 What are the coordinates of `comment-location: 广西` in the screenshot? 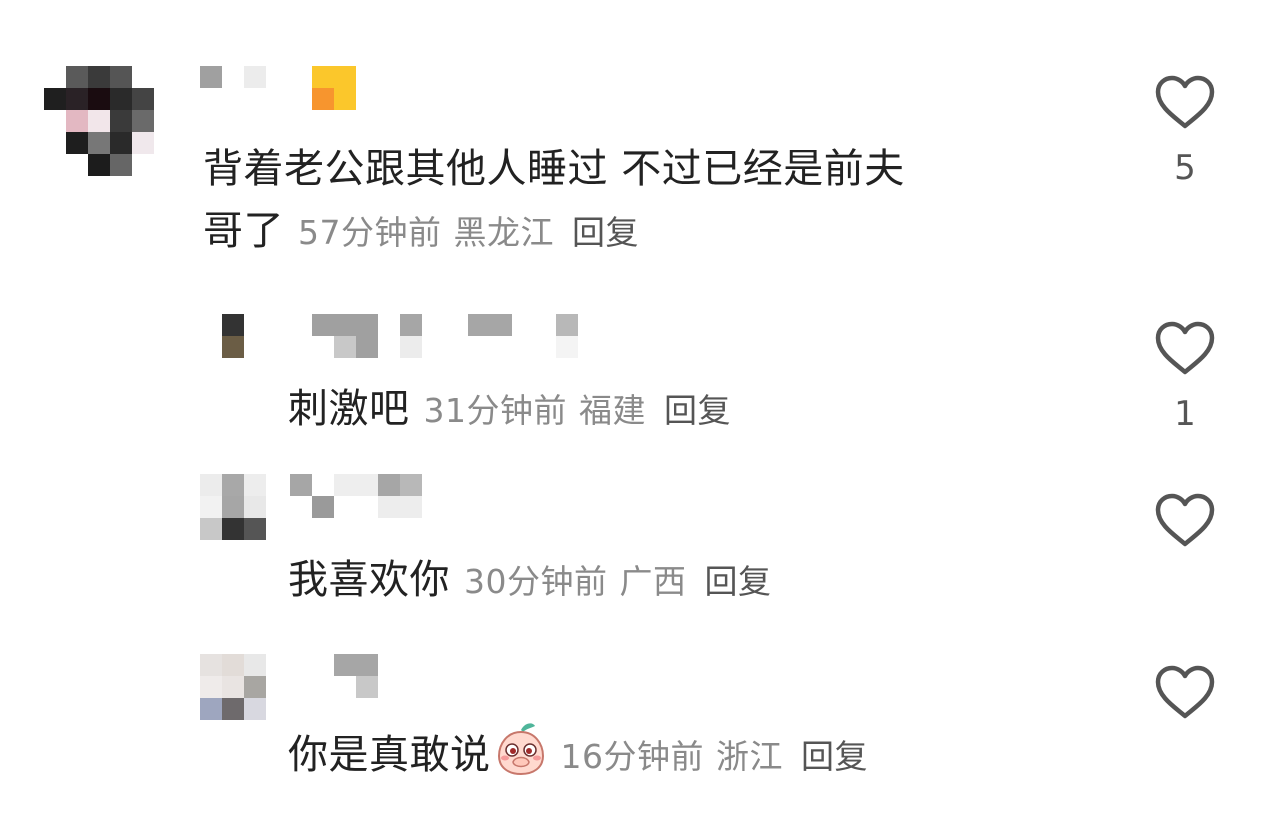 It's located at (653, 581).